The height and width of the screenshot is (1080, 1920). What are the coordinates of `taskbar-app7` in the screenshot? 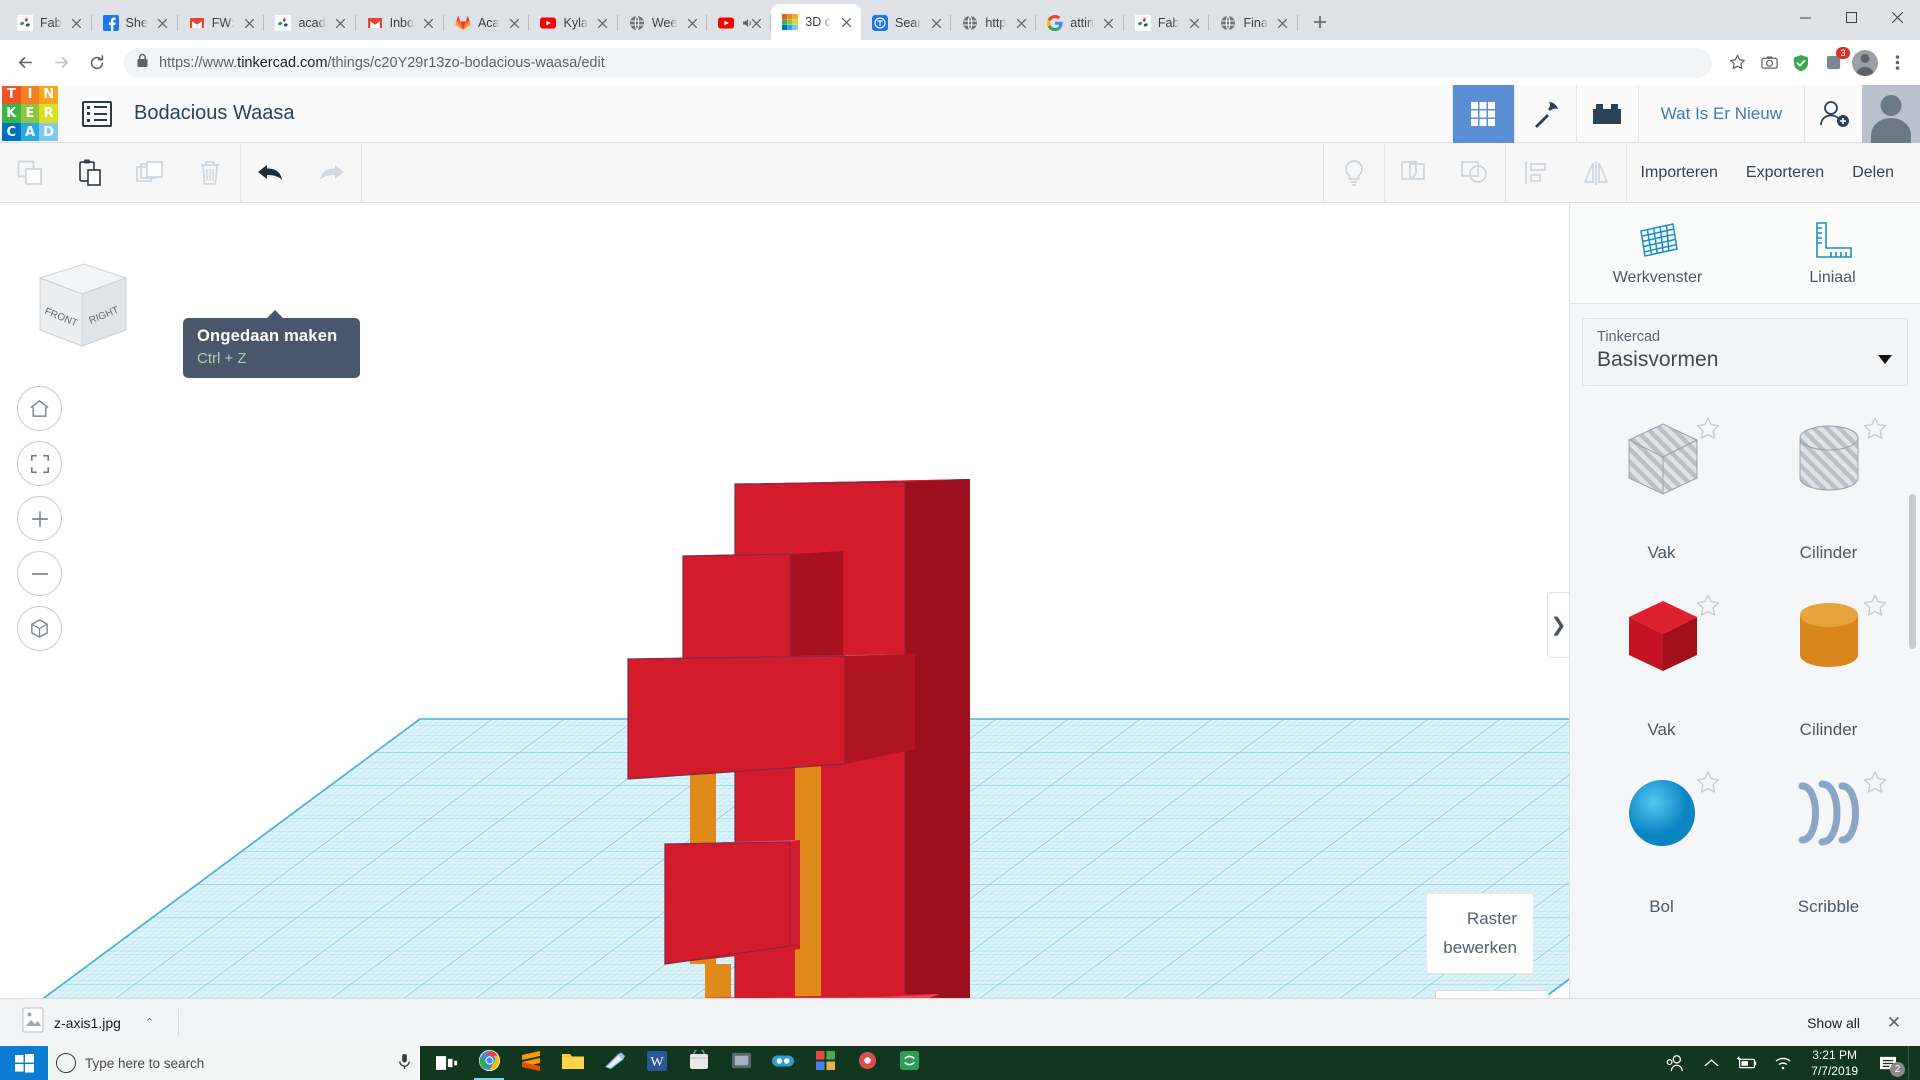 It's located at (741, 1063).